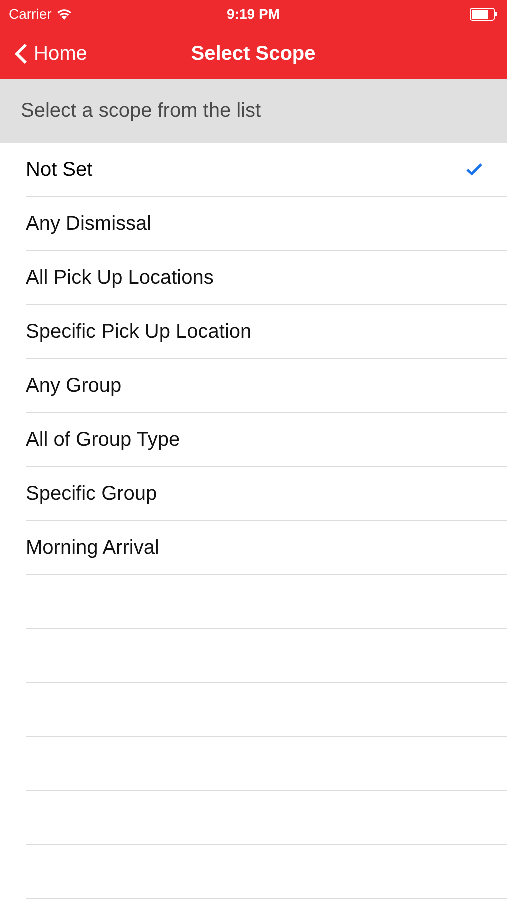 The width and height of the screenshot is (507, 900). Describe the element at coordinates (266, 386) in the screenshot. I see `scope-option: Any Group` at that location.